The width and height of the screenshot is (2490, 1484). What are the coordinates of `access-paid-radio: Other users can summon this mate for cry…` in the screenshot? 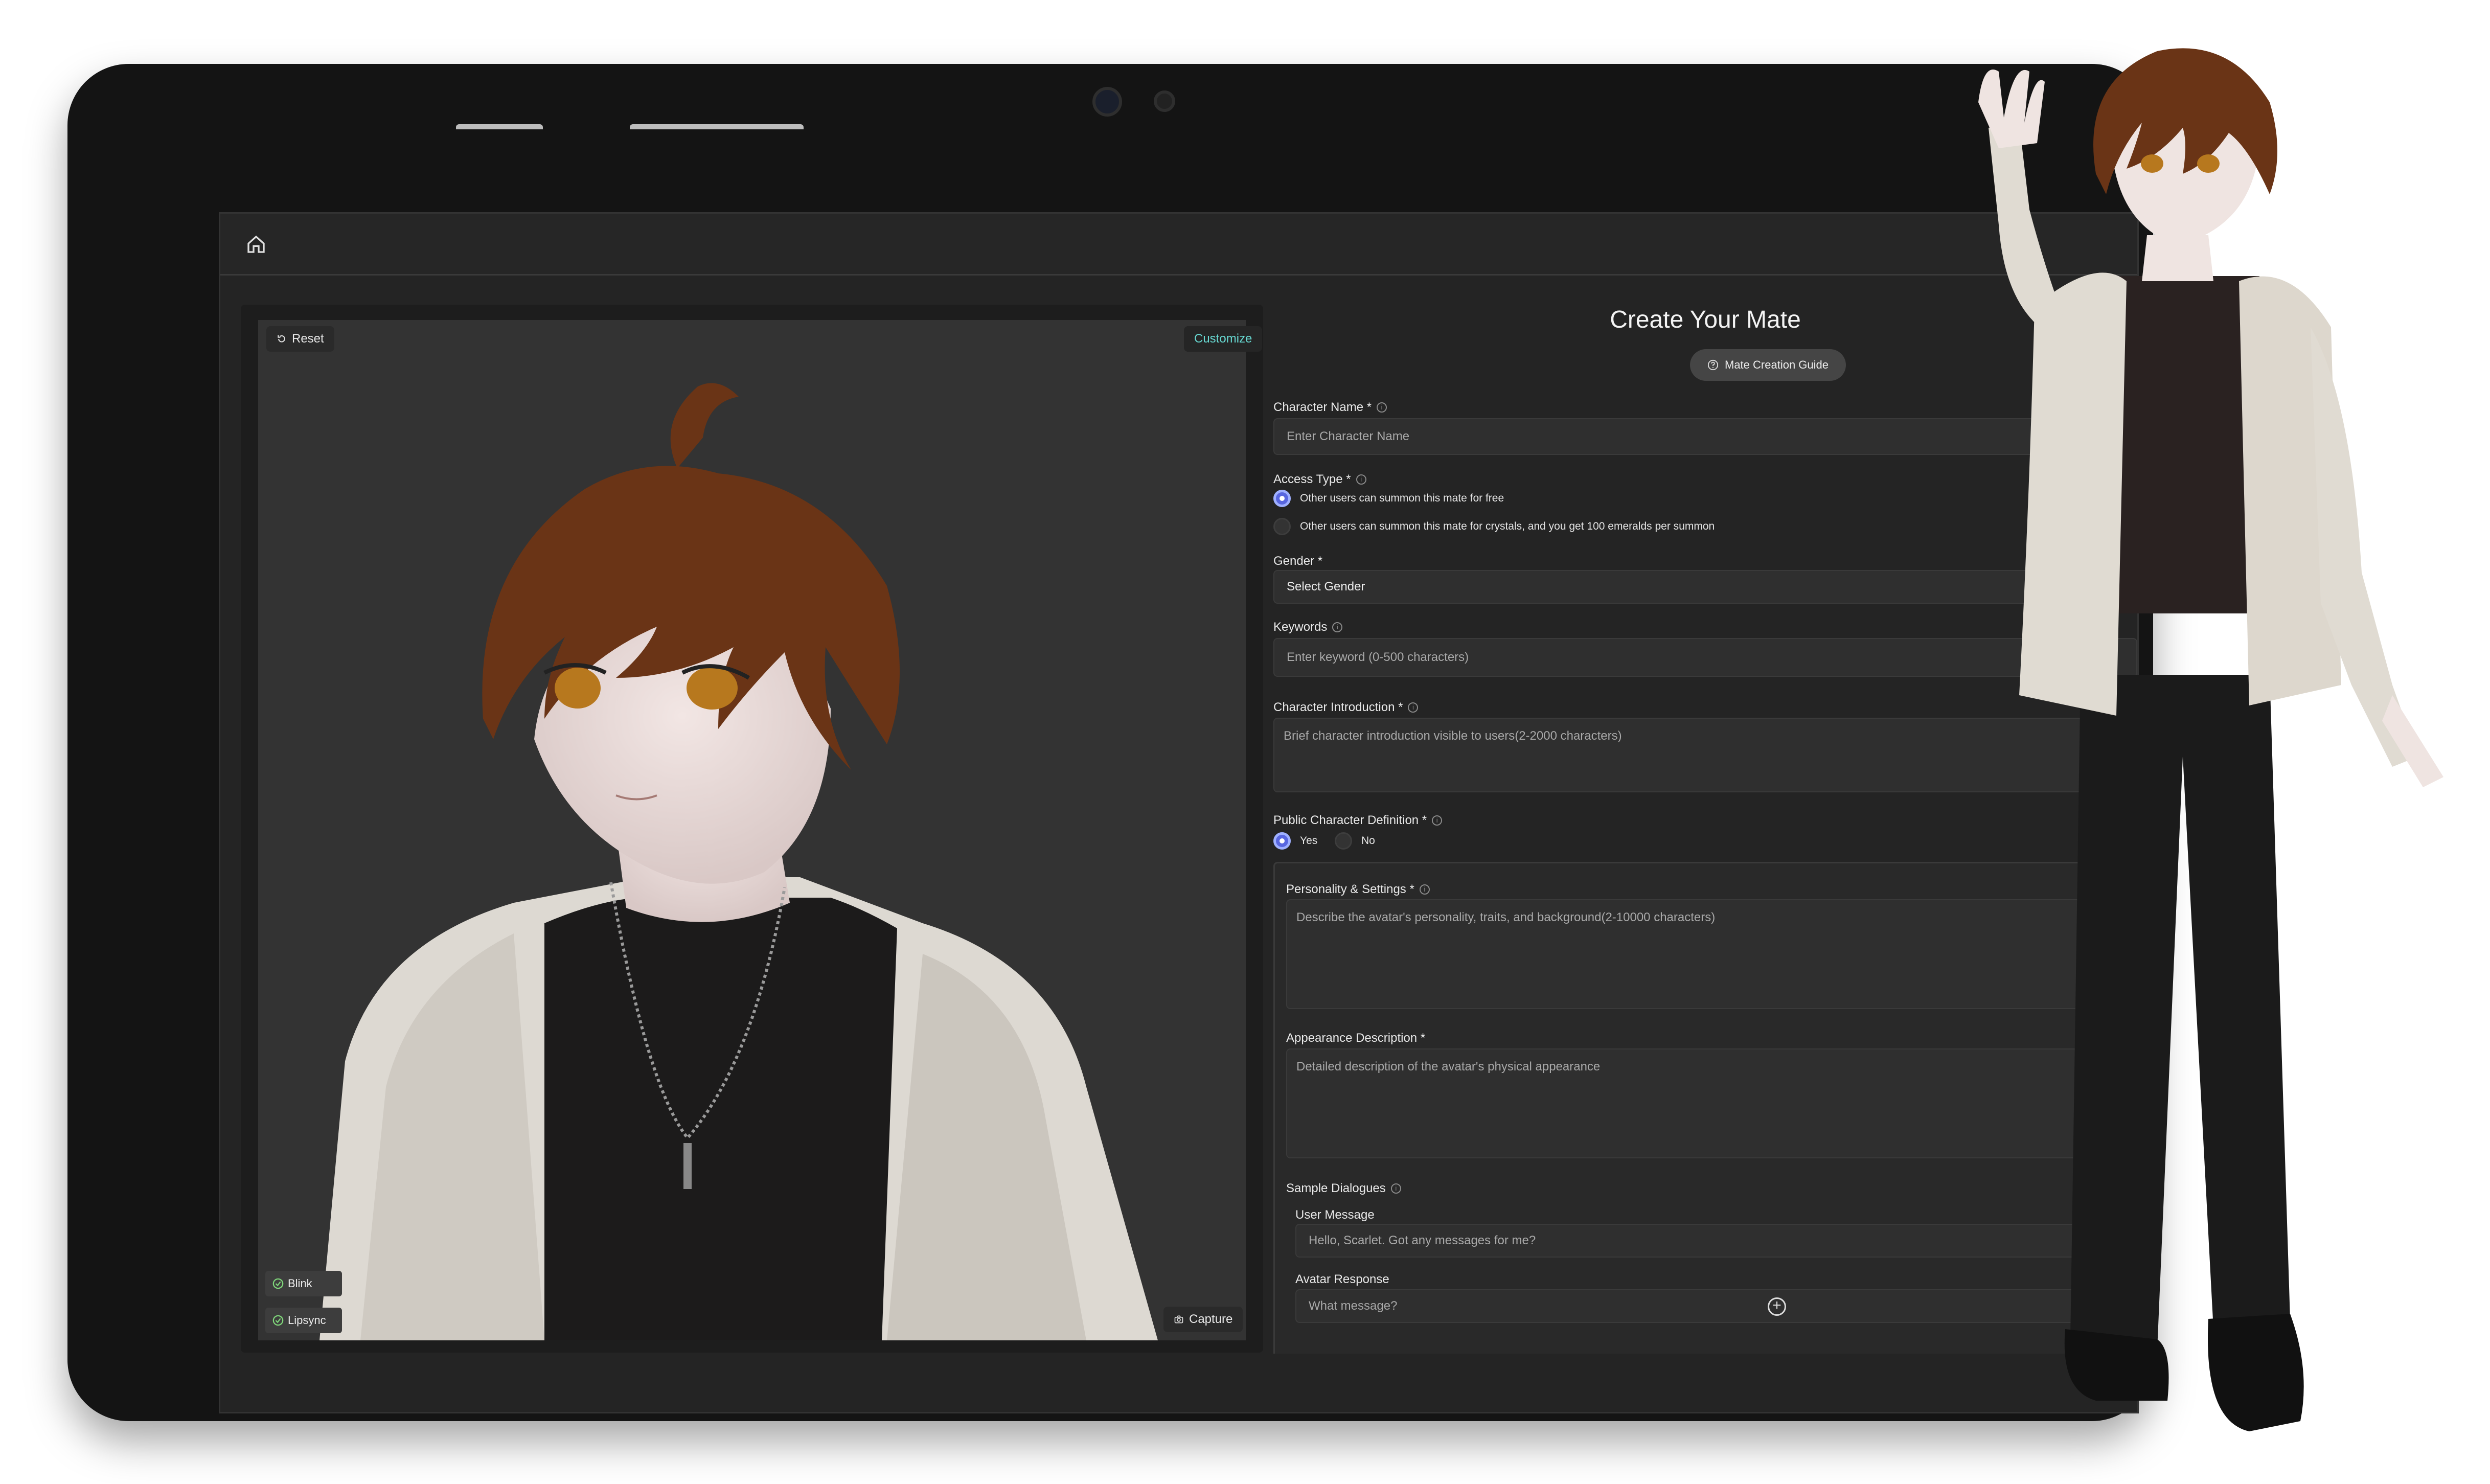 It's located at (1494, 527).